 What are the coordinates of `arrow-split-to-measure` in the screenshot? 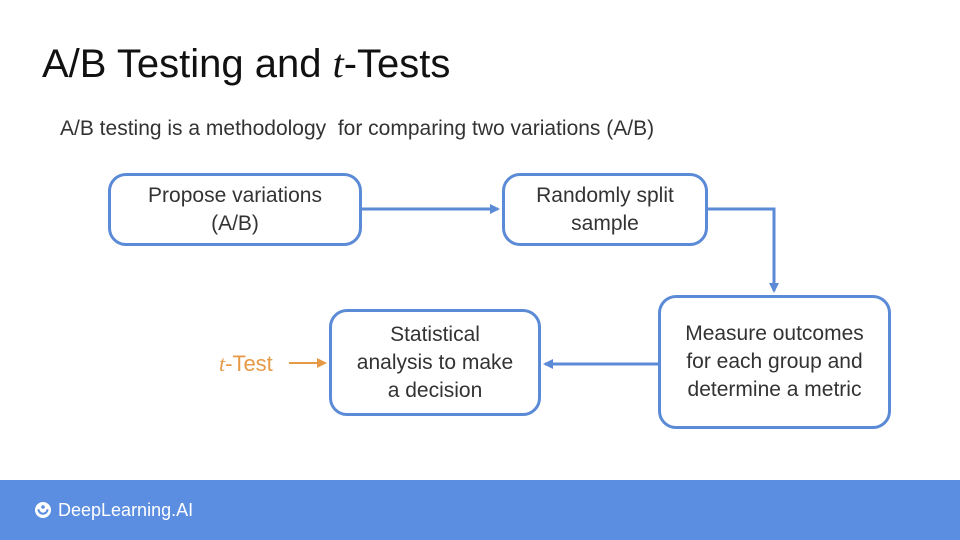 It's located at (743, 250).